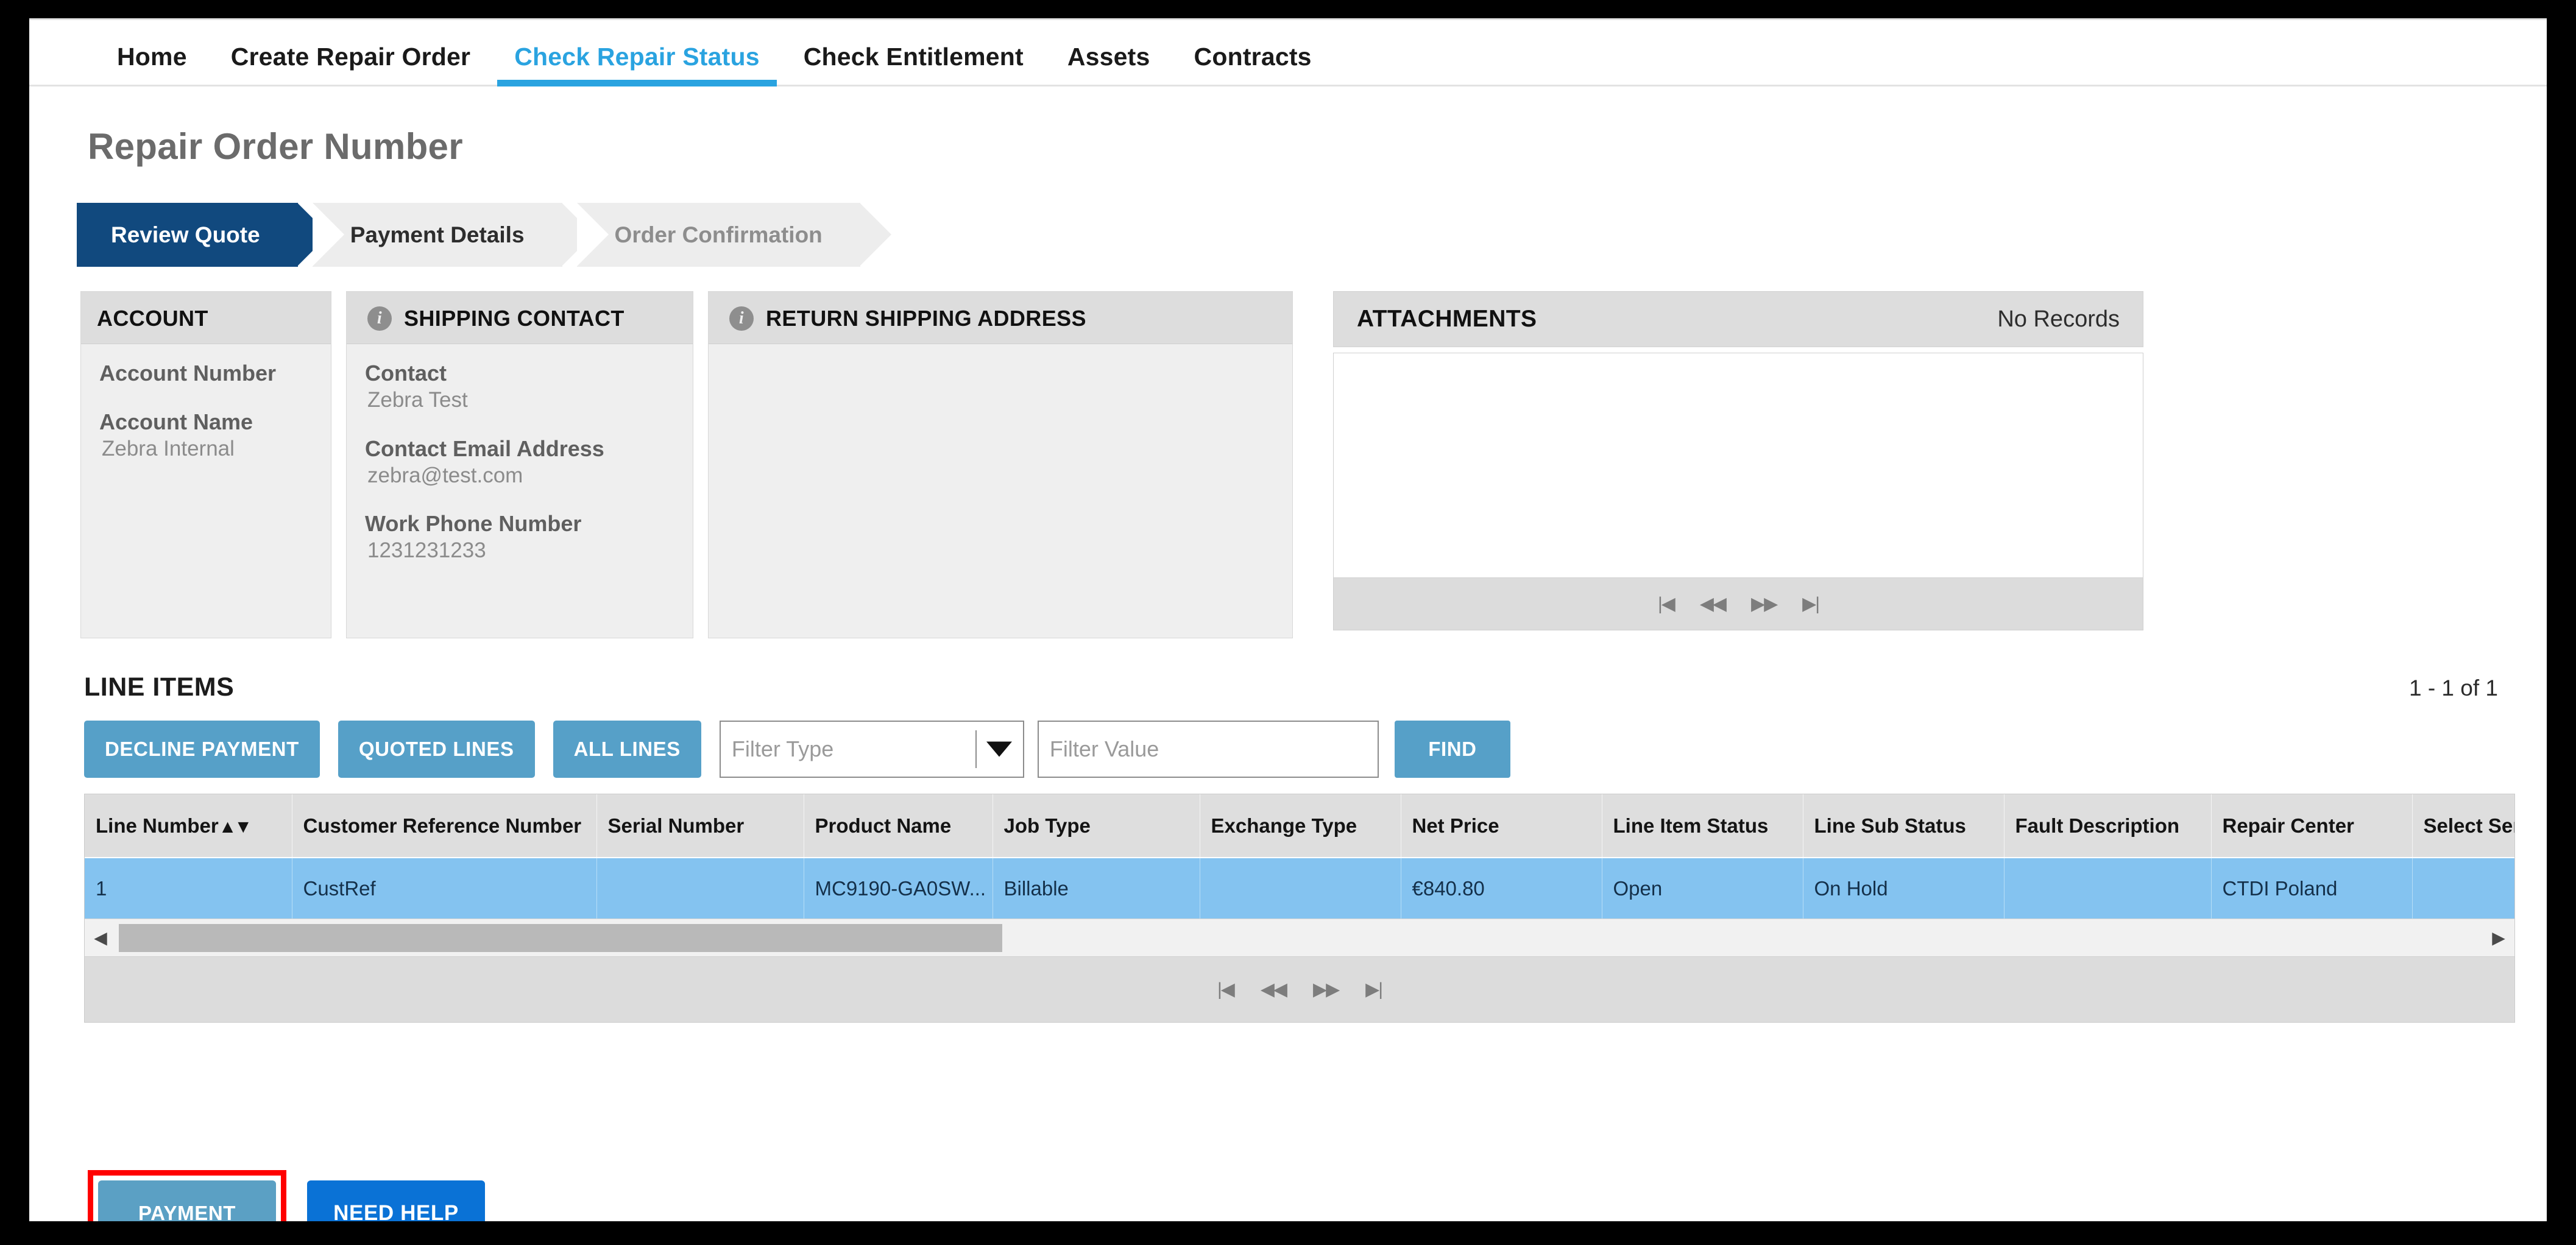  What do you see at coordinates (188, 826) in the screenshot?
I see `column-header-line-number: Line Number▲▼` at bounding box center [188, 826].